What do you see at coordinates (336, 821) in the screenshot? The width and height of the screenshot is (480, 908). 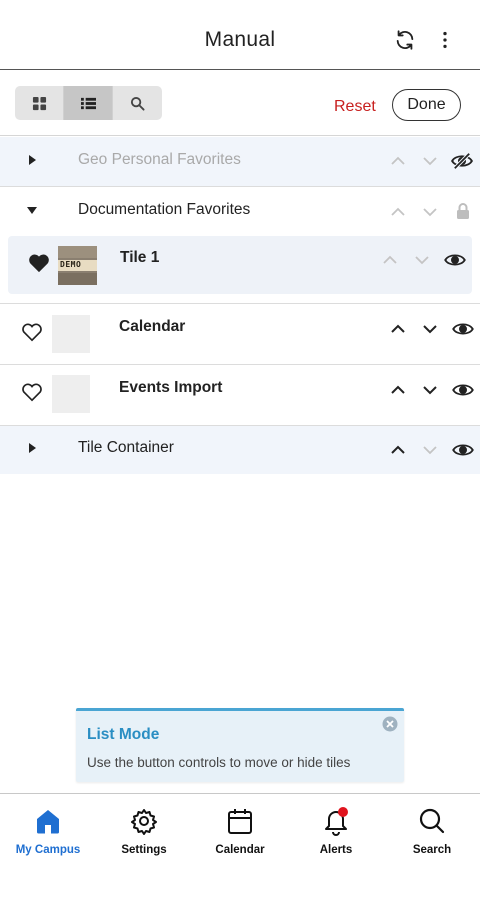 I see `bell-icon` at bounding box center [336, 821].